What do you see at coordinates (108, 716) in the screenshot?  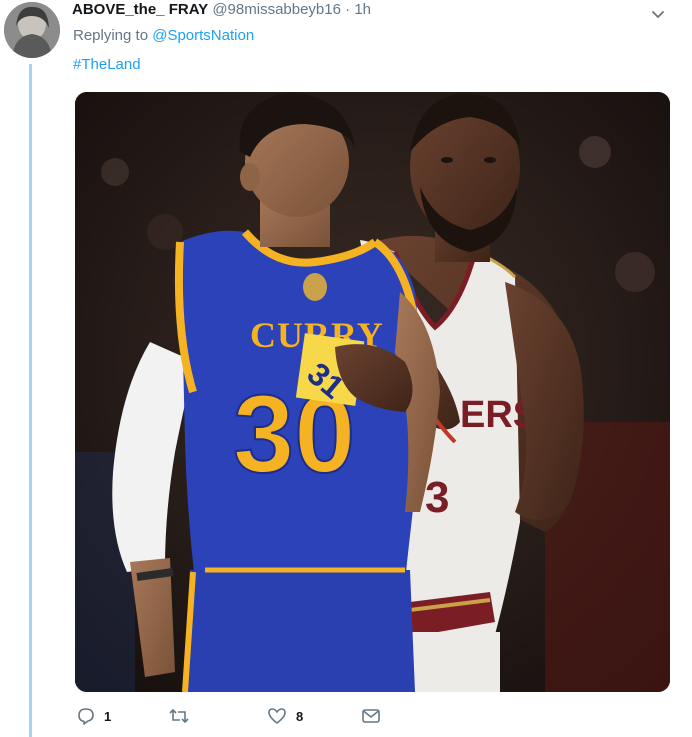 I see `reply-count: 1` at bounding box center [108, 716].